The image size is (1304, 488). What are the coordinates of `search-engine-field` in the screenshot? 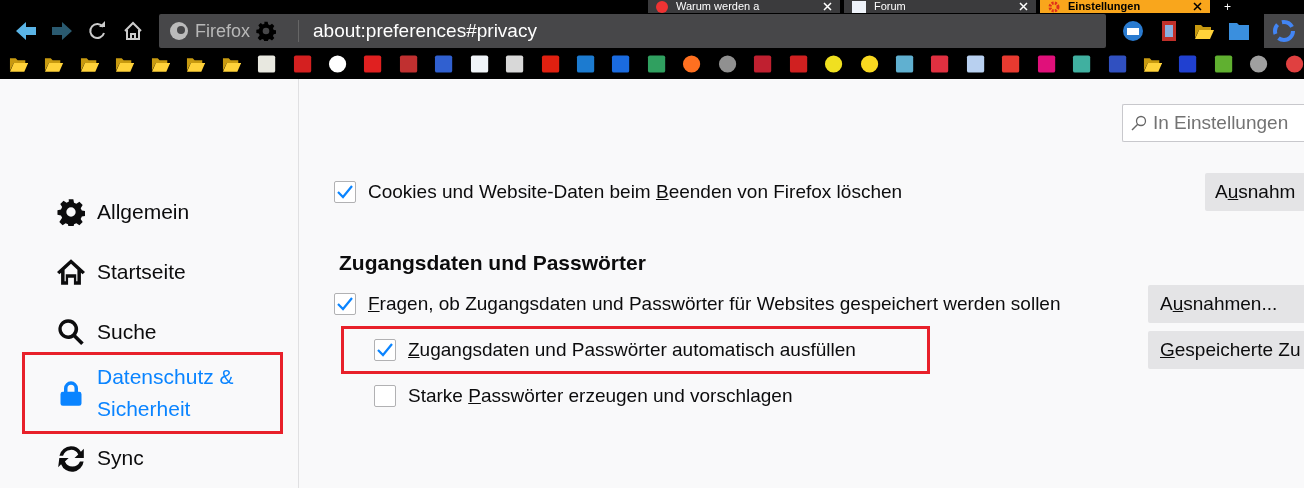 It's located at (1284, 31).